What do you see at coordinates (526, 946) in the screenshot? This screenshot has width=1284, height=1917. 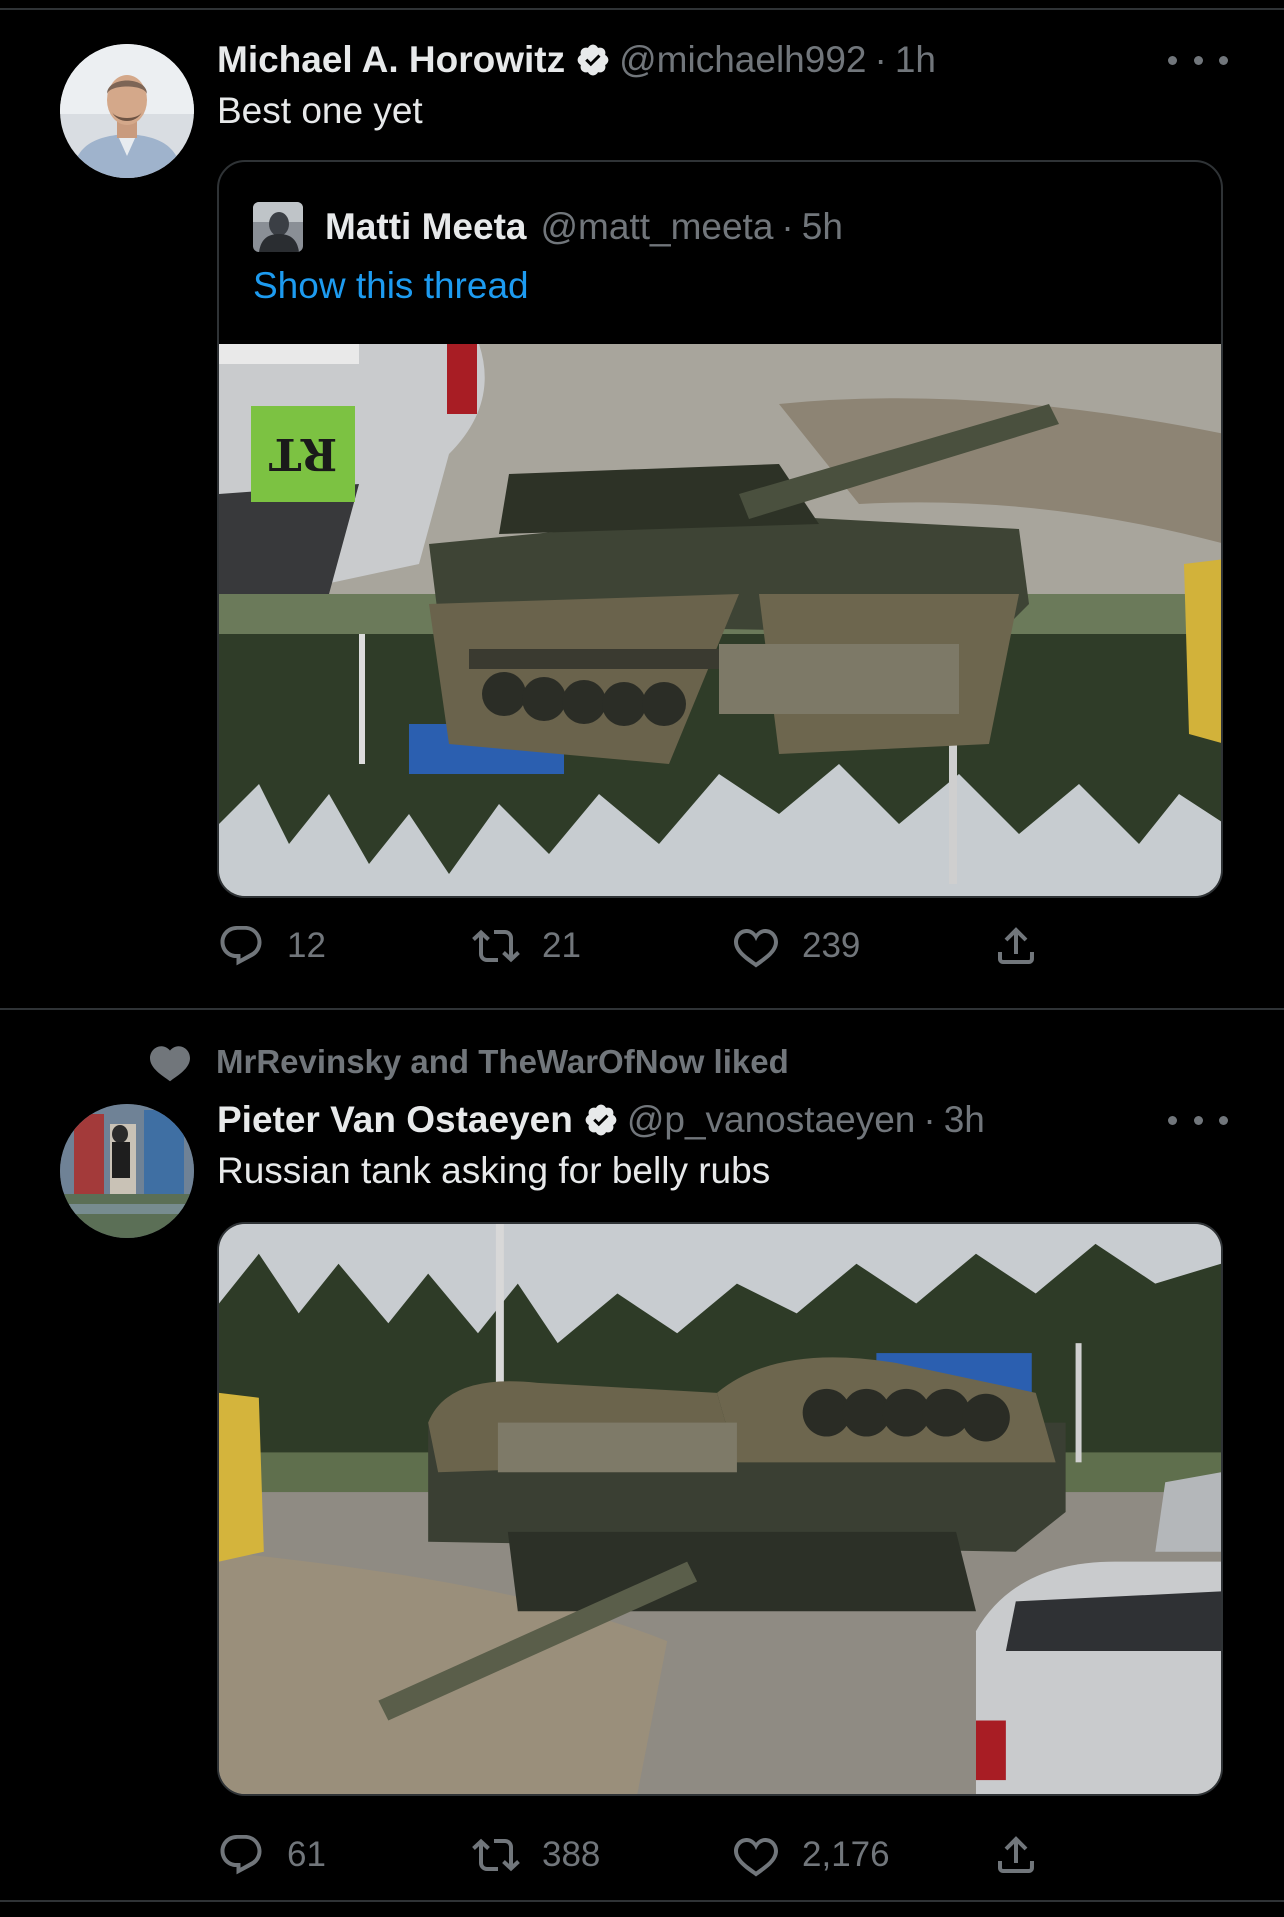 I see `retweet-button: 21` at bounding box center [526, 946].